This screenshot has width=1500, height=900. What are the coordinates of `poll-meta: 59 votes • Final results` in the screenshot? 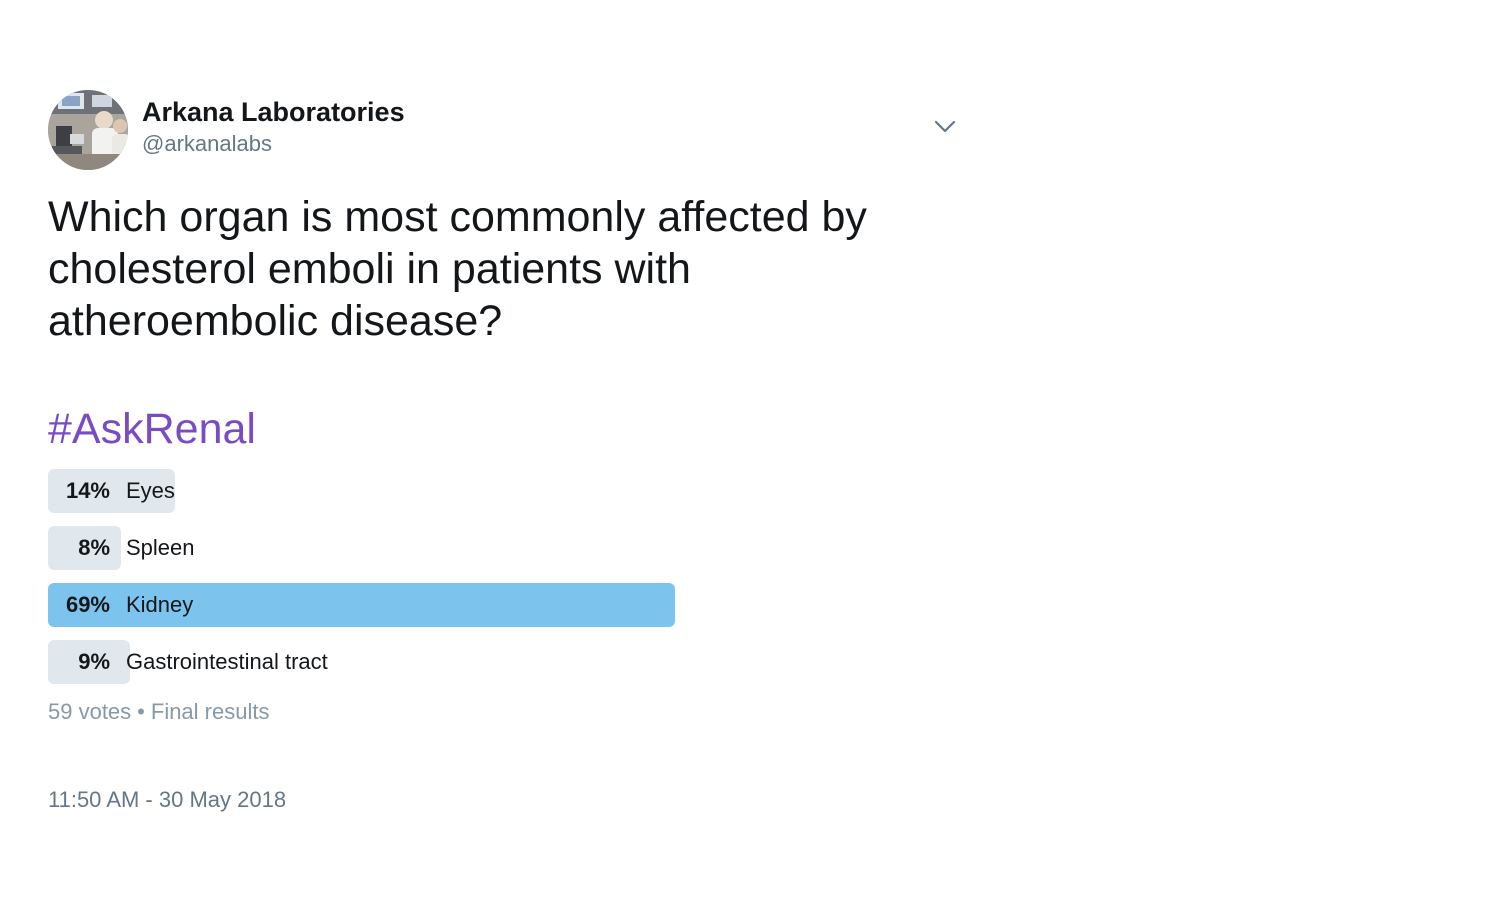 It's located at (504, 712).